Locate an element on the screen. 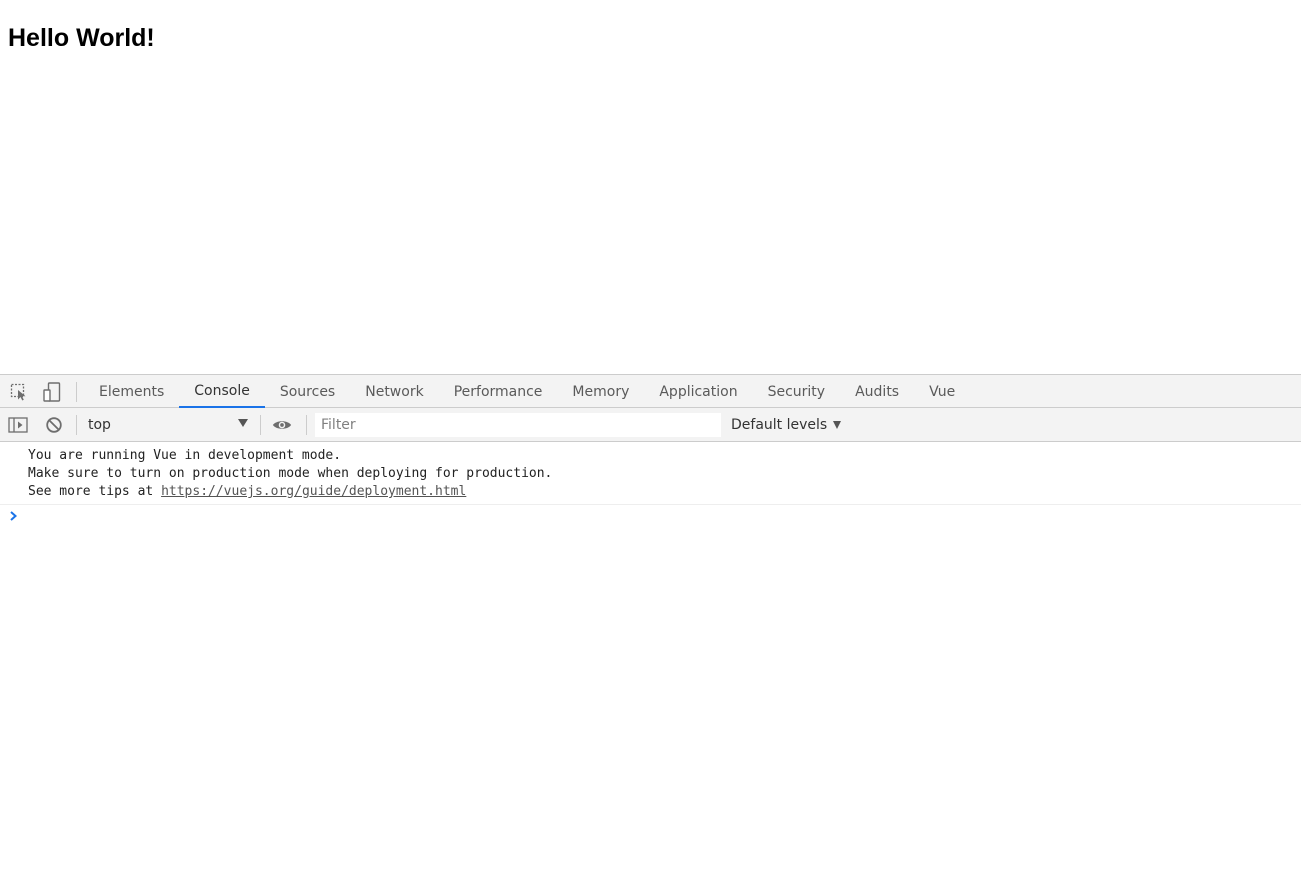 The height and width of the screenshot is (894, 1301). tab-sources: Sources is located at coordinates (307, 391).